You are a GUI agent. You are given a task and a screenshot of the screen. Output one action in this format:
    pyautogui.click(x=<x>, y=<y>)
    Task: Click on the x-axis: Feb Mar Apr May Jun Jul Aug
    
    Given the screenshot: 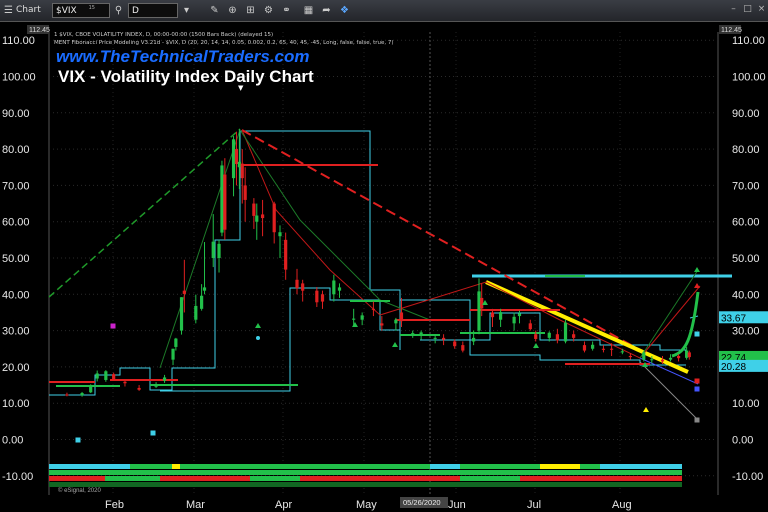 What is the action you would take?
    pyautogui.click(x=368, y=505)
    